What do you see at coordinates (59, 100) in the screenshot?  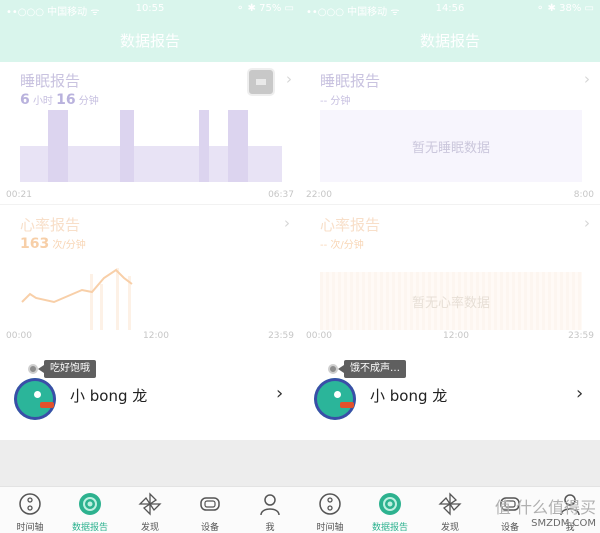 I see `sleep-duration: 6 小时 16 分钟` at bounding box center [59, 100].